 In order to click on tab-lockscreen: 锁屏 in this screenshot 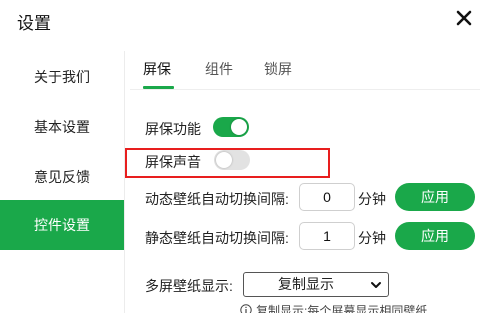, I will do `click(278, 69)`.